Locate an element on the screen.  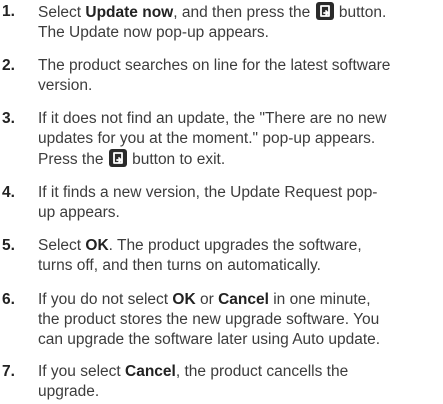
text-run: If you select is located at coordinates (82, 371).